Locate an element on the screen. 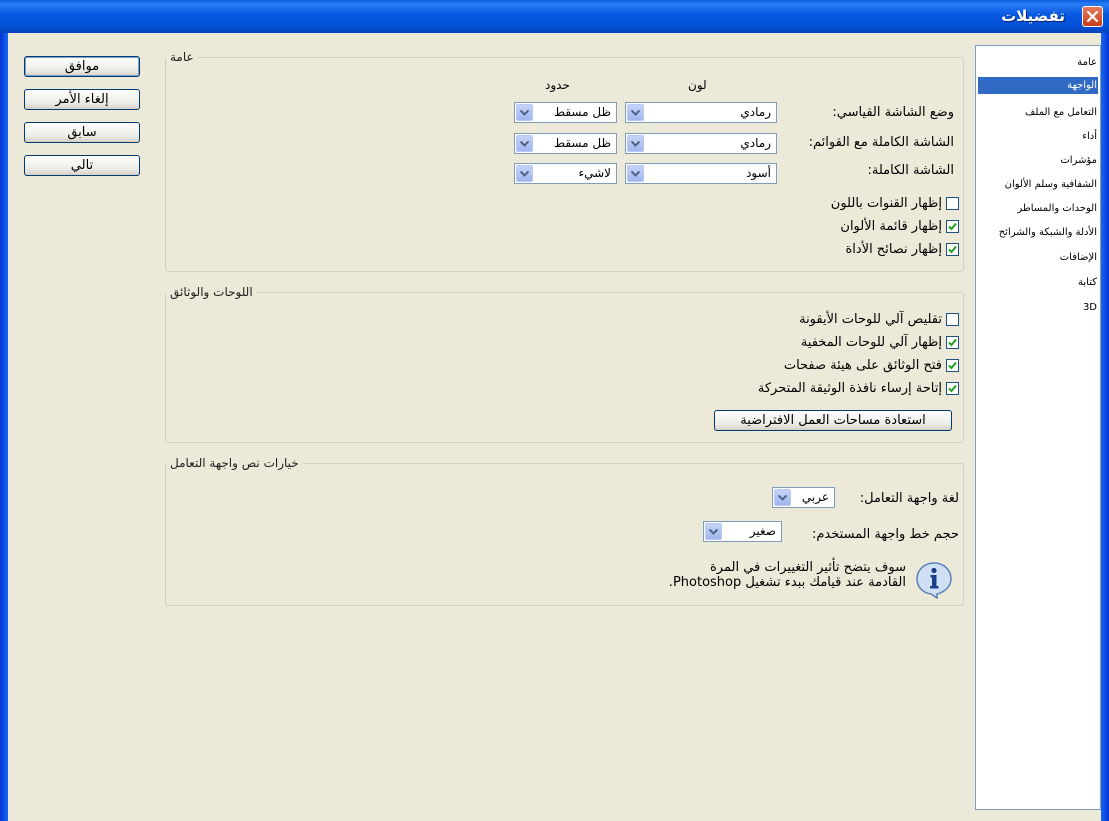 Image resolution: width=1109 pixels, height=821 pixels. full-screen-border-value: لاشيء is located at coordinates (594, 173).